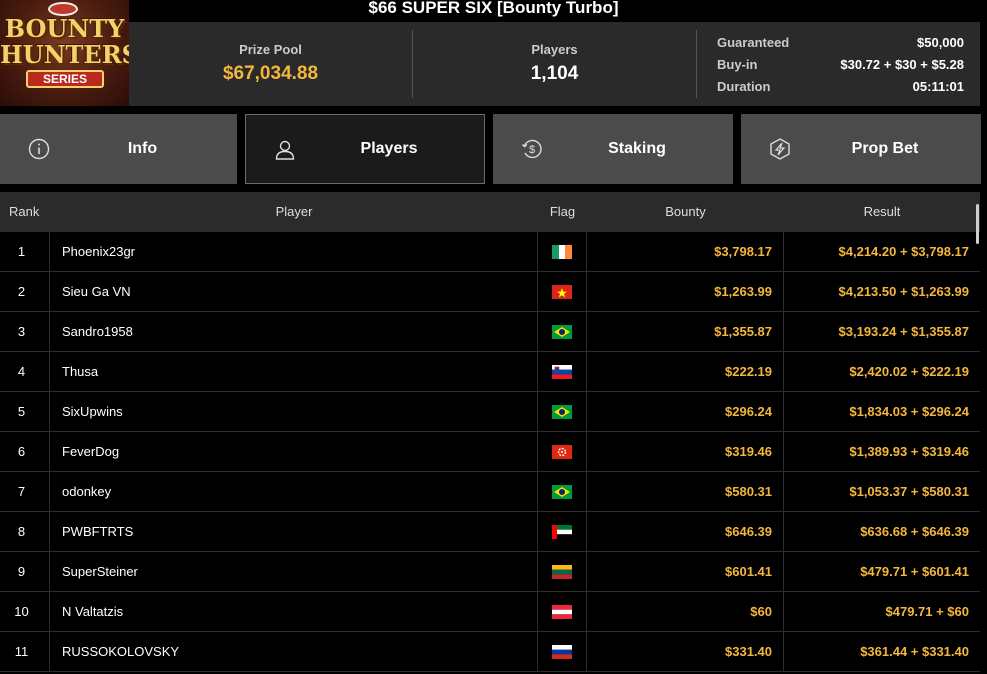  Describe the element at coordinates (685, 371) in the screenshot. I see `cell-bounty: $222.19` at that location.